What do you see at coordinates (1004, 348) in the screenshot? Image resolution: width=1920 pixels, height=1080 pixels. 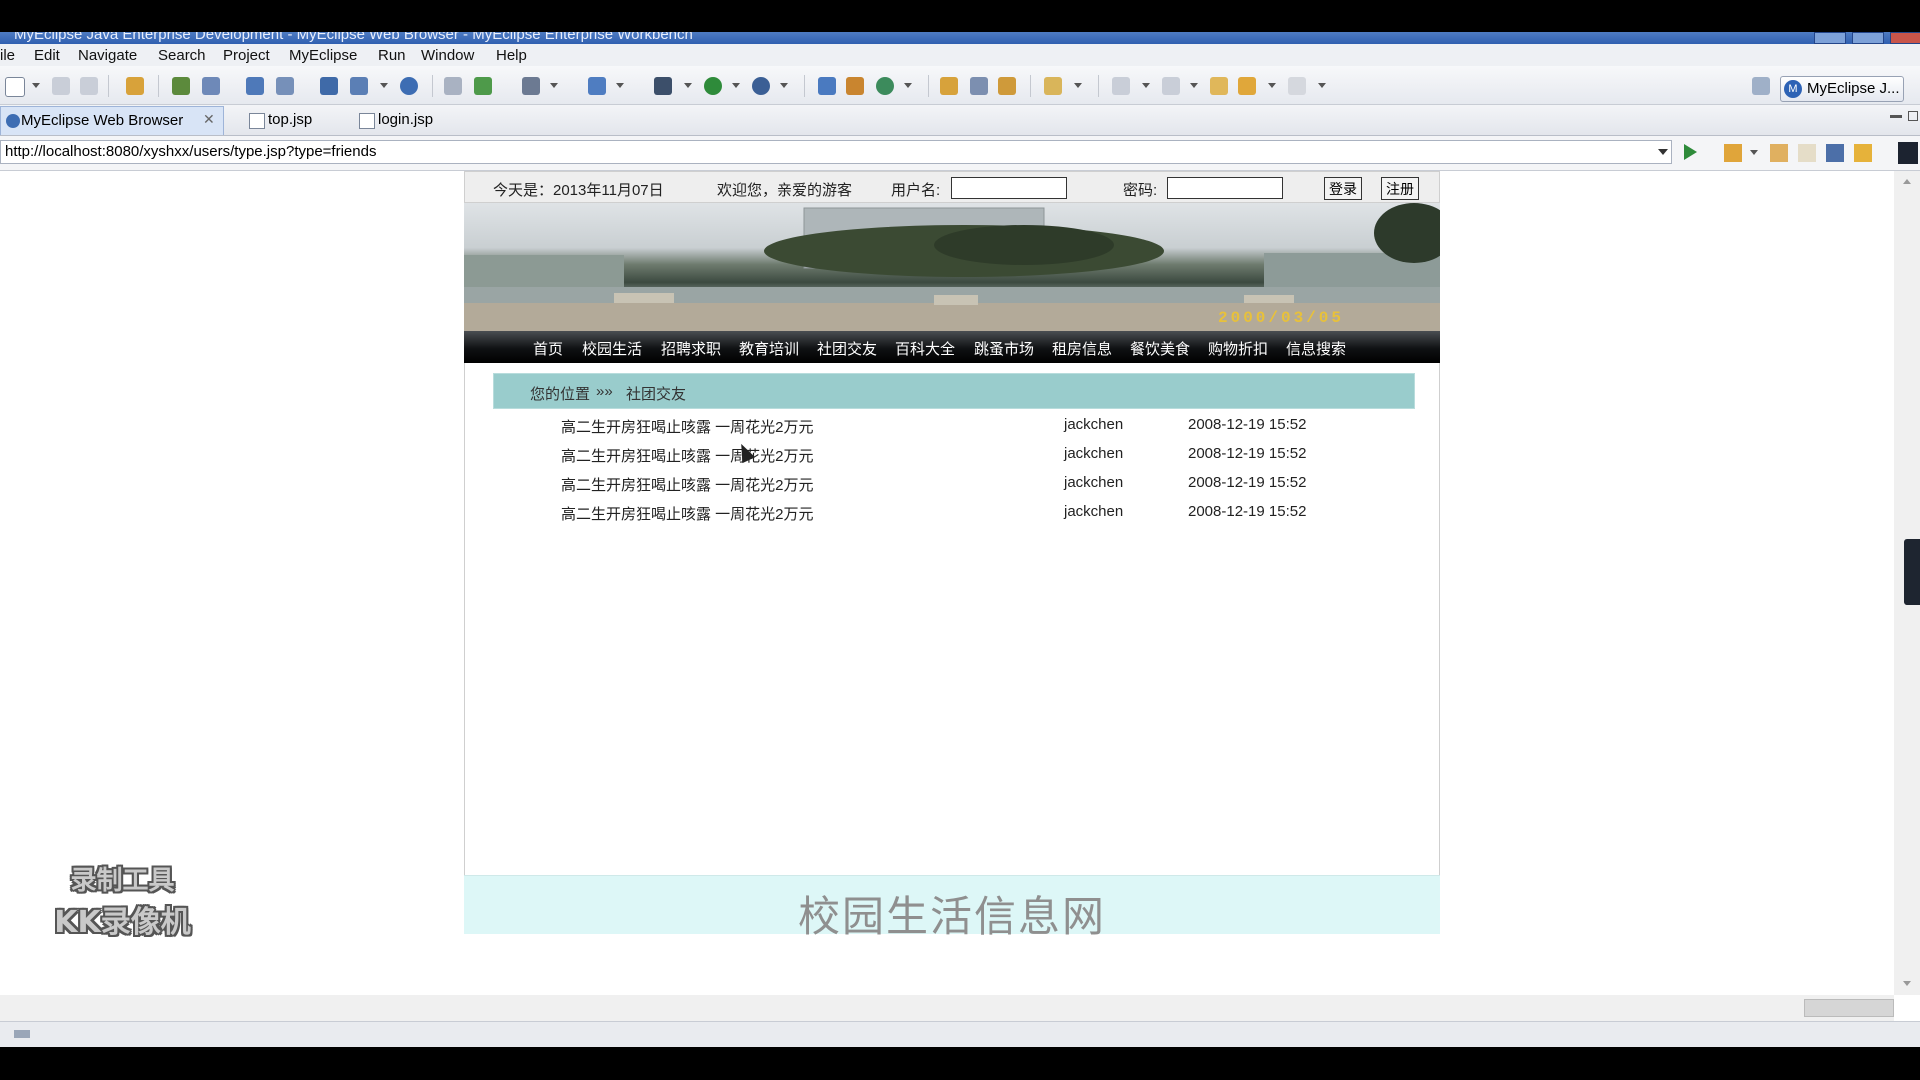 I see `nav-flea-market: 跳蚤市场` at bounding box center [1004, 348].